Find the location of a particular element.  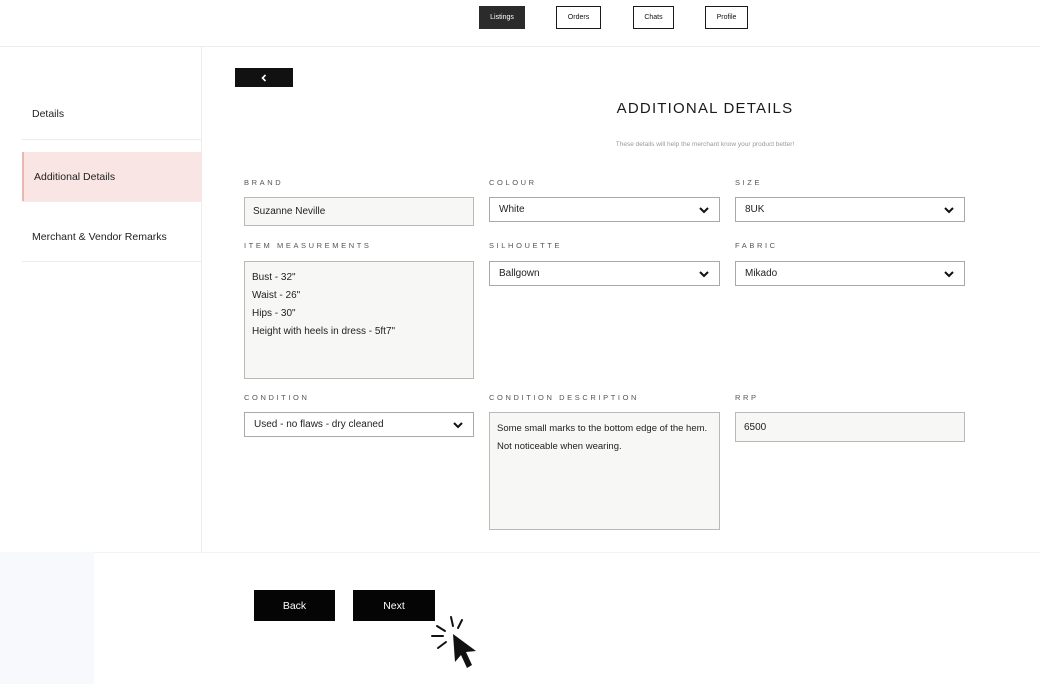

bottom-left-panel is located at coordinates (47, 618).